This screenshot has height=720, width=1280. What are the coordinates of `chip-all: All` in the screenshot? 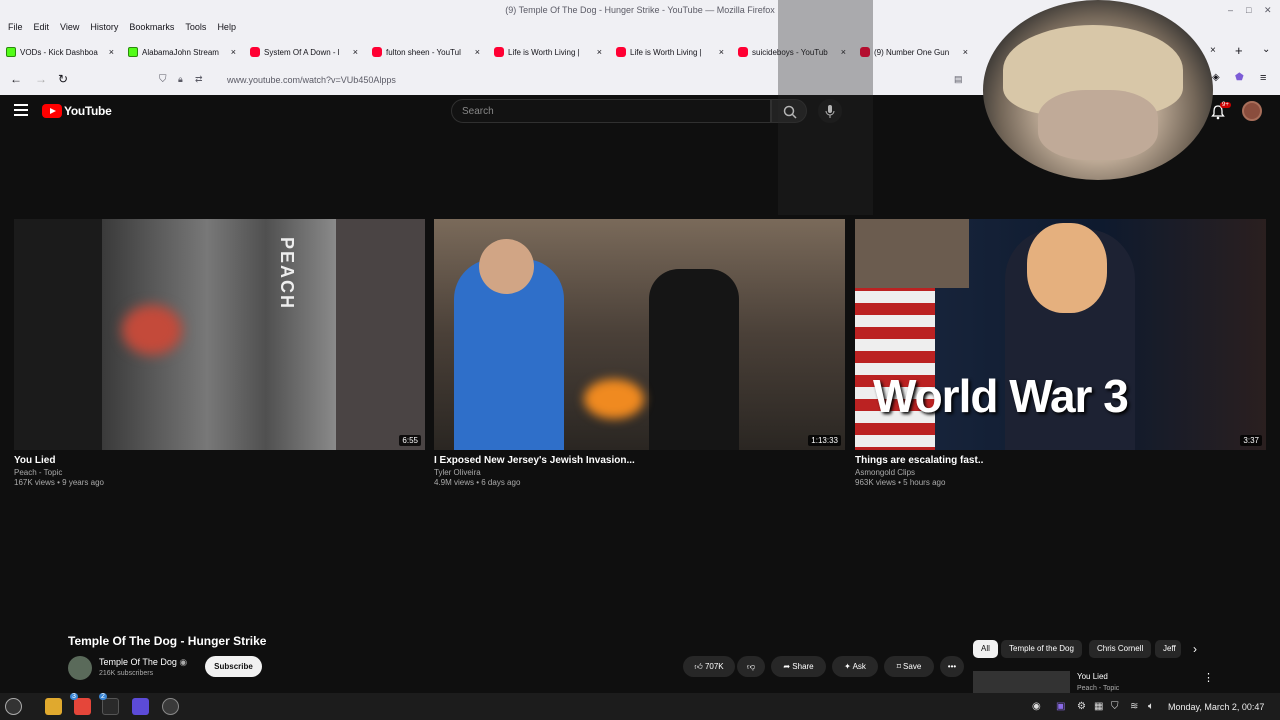 It's located at (985, 649).